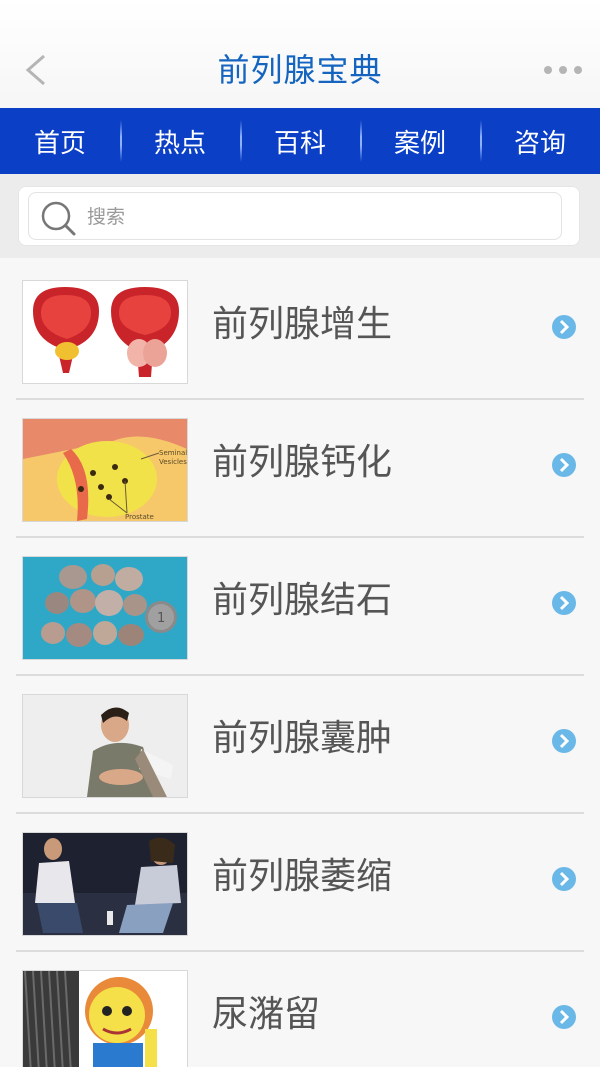  Describe the element at coordinates (58, 218) in the screenshot. I see `search-icon` at that location.